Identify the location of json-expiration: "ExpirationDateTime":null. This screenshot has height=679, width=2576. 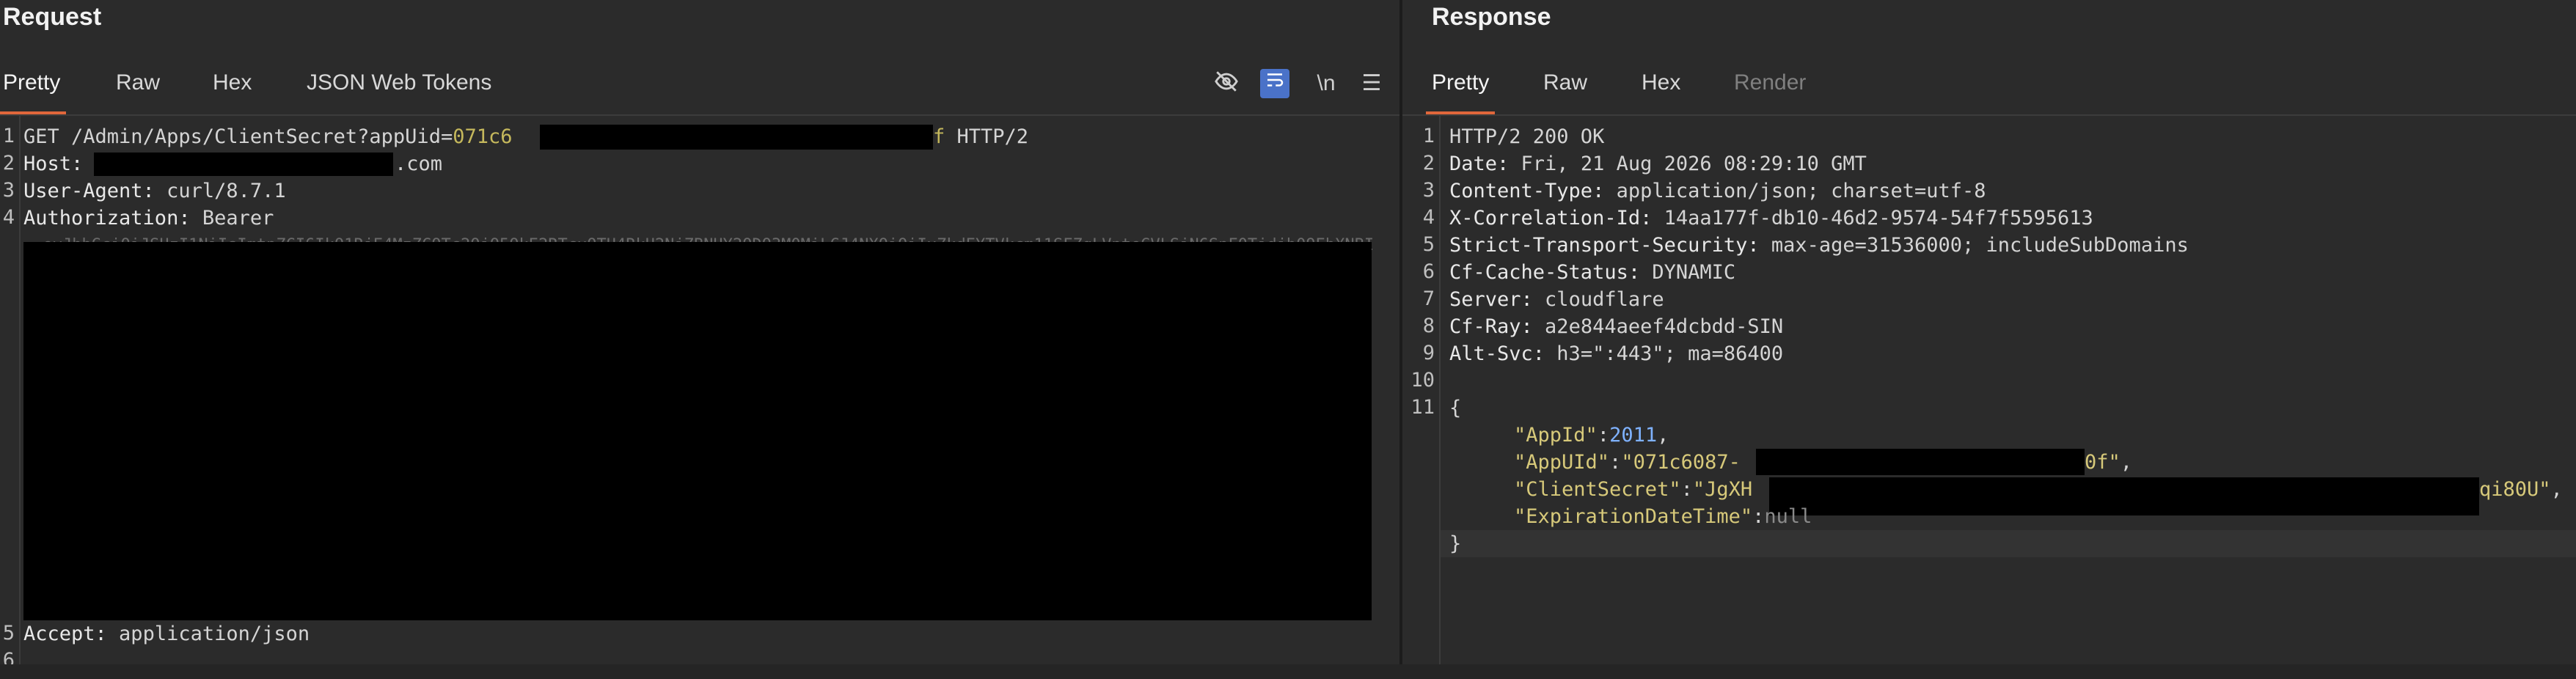
(1663, 516).